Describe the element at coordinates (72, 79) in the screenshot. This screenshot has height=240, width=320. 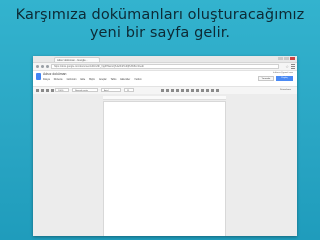
I see `menu-gorunum: Görünüm` at that location.